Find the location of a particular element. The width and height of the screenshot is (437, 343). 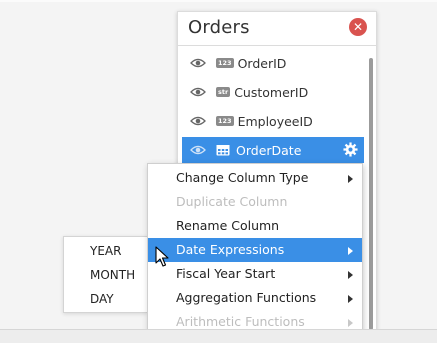

submenu-item-year: YEAR is located at coordinates (105, 251).